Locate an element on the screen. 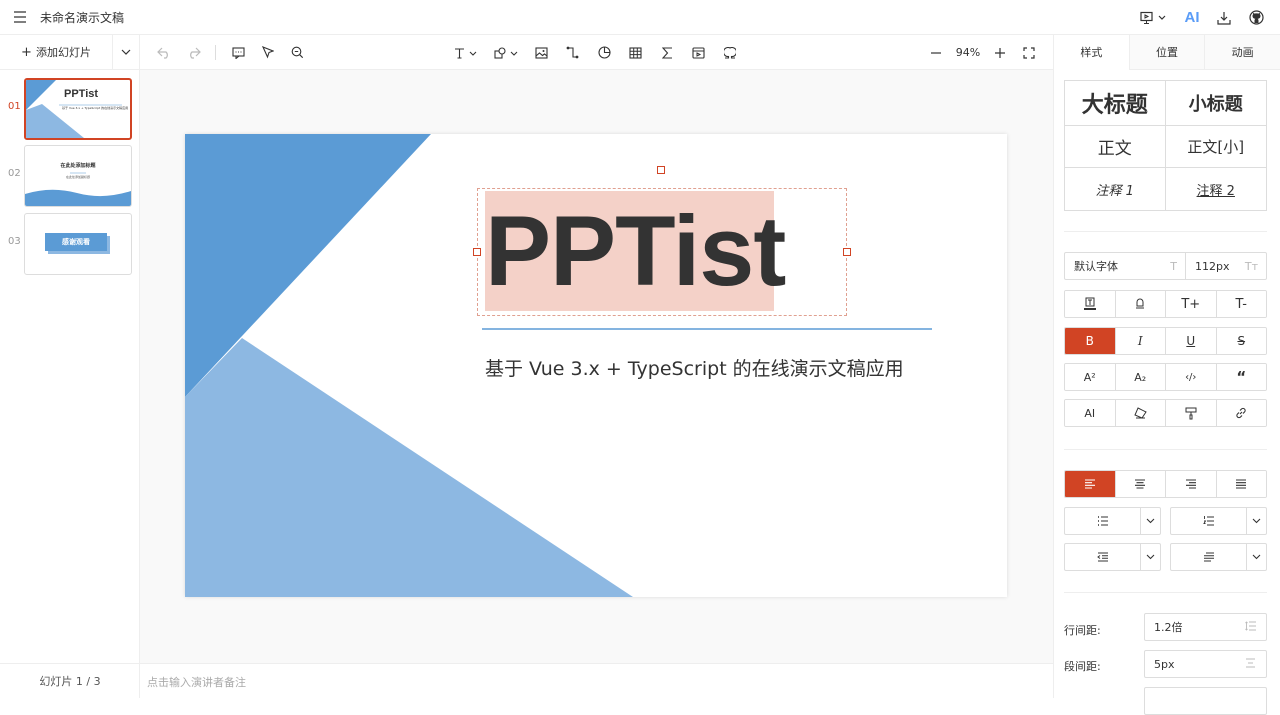  paragraph-indent-icon is located at coordinates (1208, 557).